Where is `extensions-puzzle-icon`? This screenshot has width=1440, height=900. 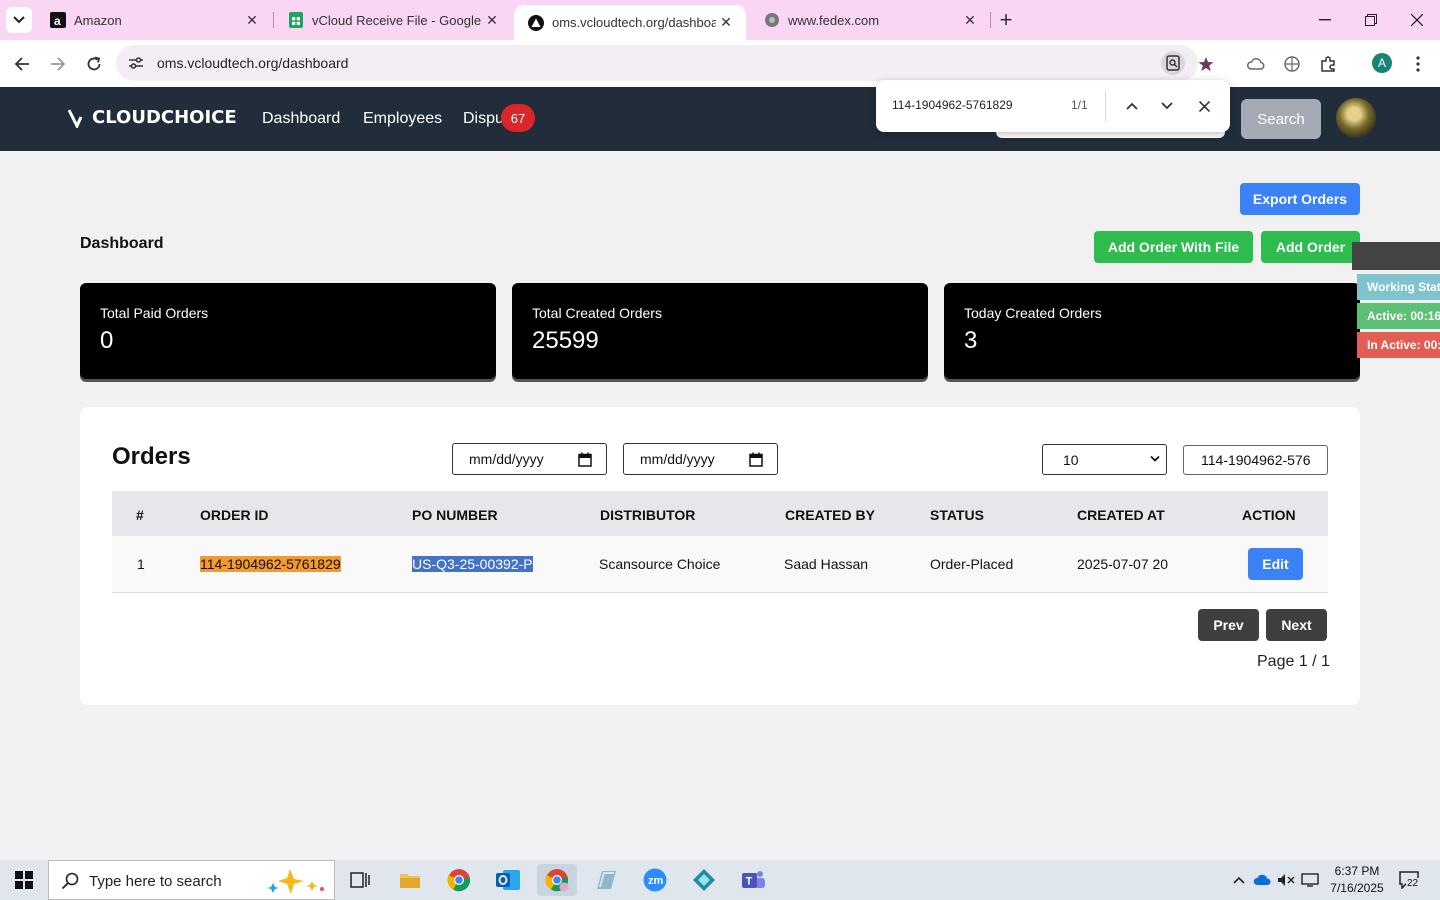 extensions-puzzle-icon is located at coordinates (1328, 64).